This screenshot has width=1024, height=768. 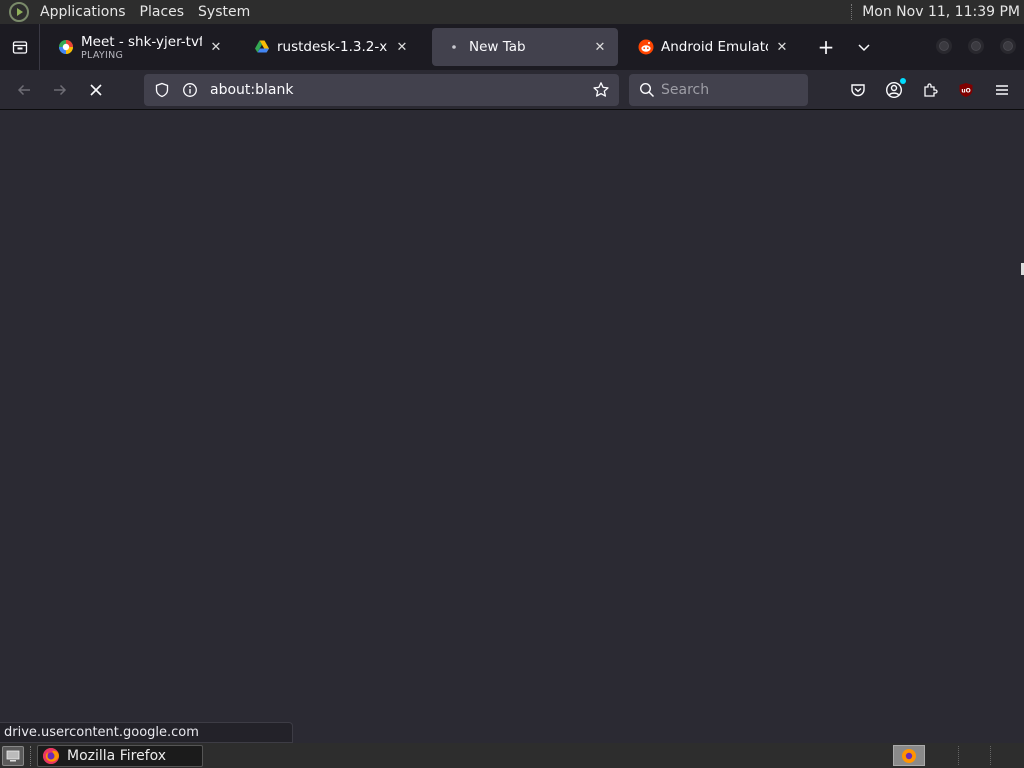 I want to click on firefox-view-icon, so click(x=19, y=47).